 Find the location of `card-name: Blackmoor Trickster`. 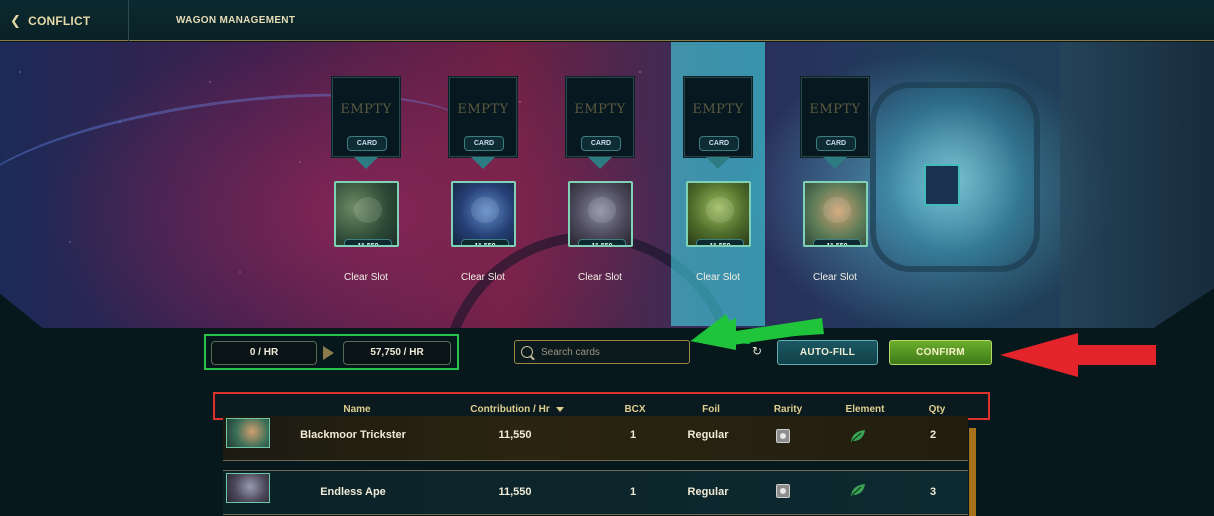

card-name: Blackmoor Trickster is located at coordinates (353, 435).